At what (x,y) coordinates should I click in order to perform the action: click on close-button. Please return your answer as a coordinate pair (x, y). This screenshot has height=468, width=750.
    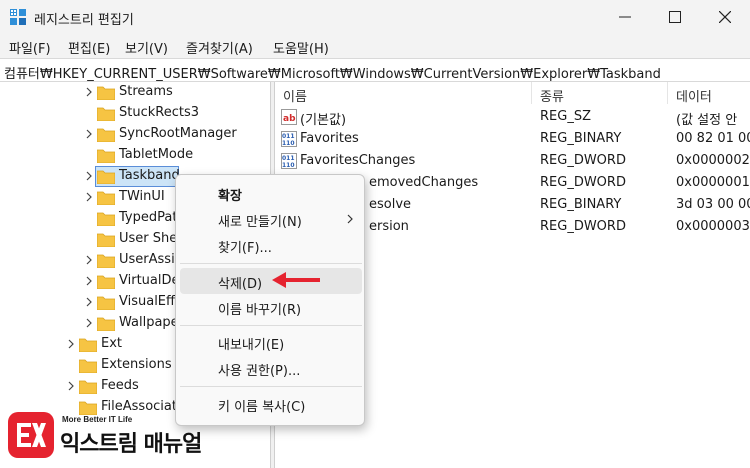
    Looking at the image, I should click on (725, 17).